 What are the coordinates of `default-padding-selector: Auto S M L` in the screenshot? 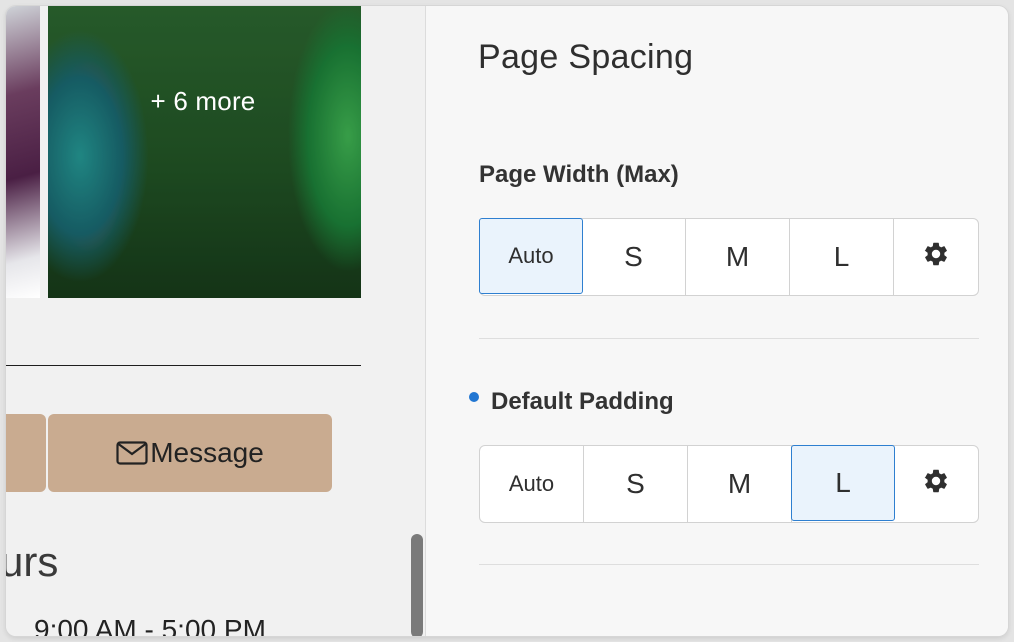 It's located at (729, 484).